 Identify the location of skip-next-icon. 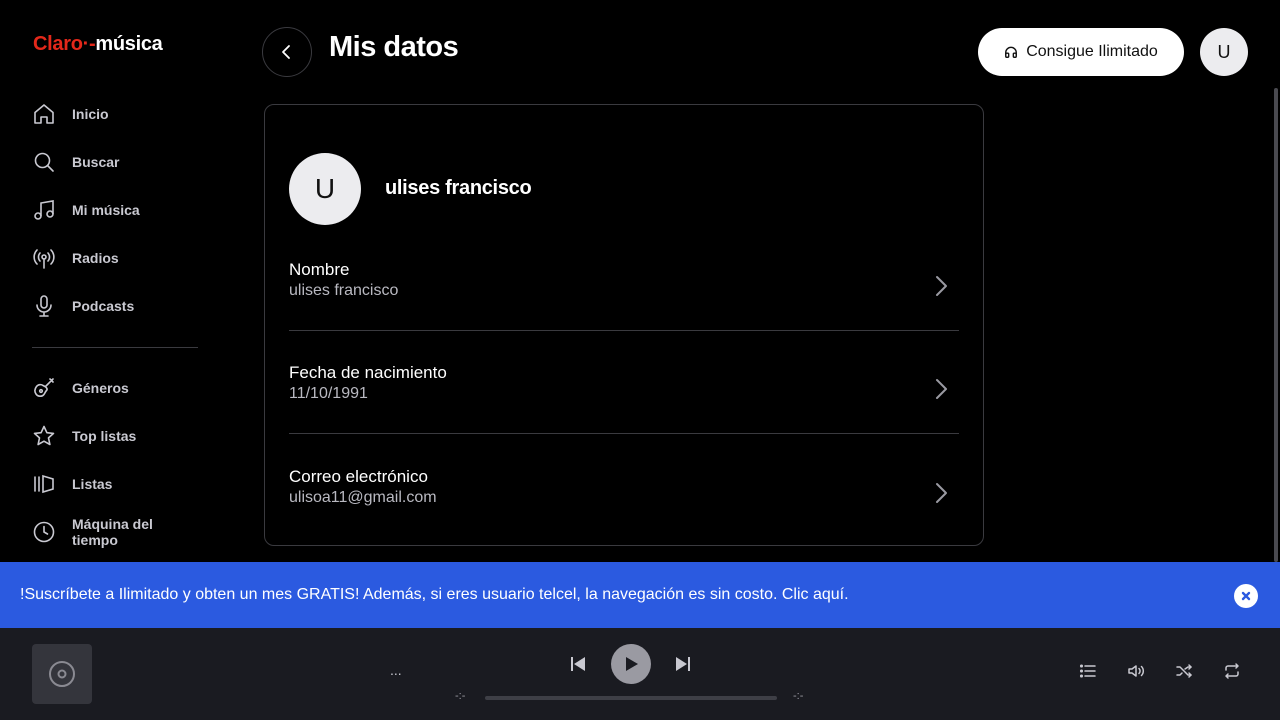
(683, 664).